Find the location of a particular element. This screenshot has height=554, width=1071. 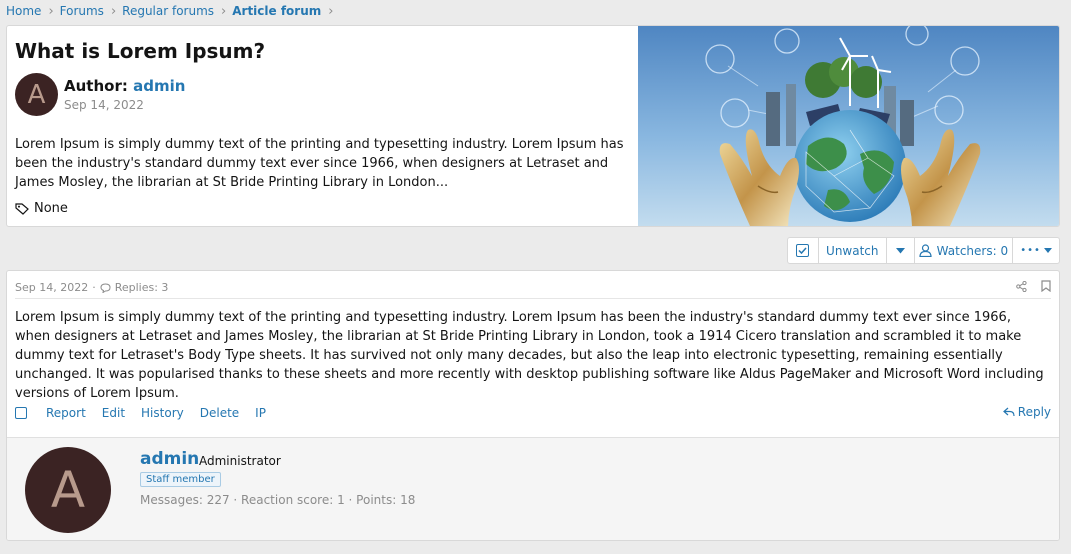

post-action-bar: Report Edit History Delete IP is located at coordinates (148, 413).